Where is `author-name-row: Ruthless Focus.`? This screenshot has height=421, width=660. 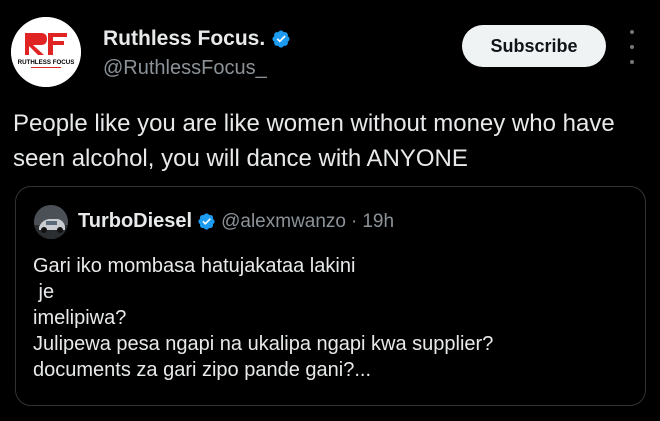
author-name-row: Ruthless Focus. is located at coordinates (197, 39).